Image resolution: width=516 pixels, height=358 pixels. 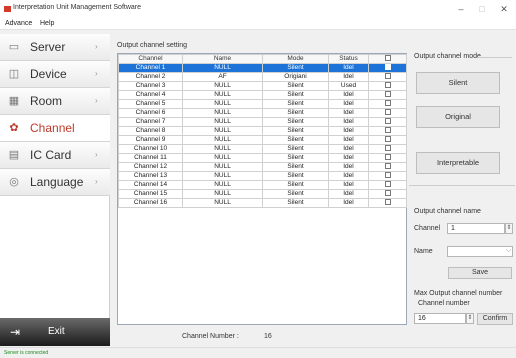 I want to click on cell-channel: Channel 6, so click(x=150, y=113).